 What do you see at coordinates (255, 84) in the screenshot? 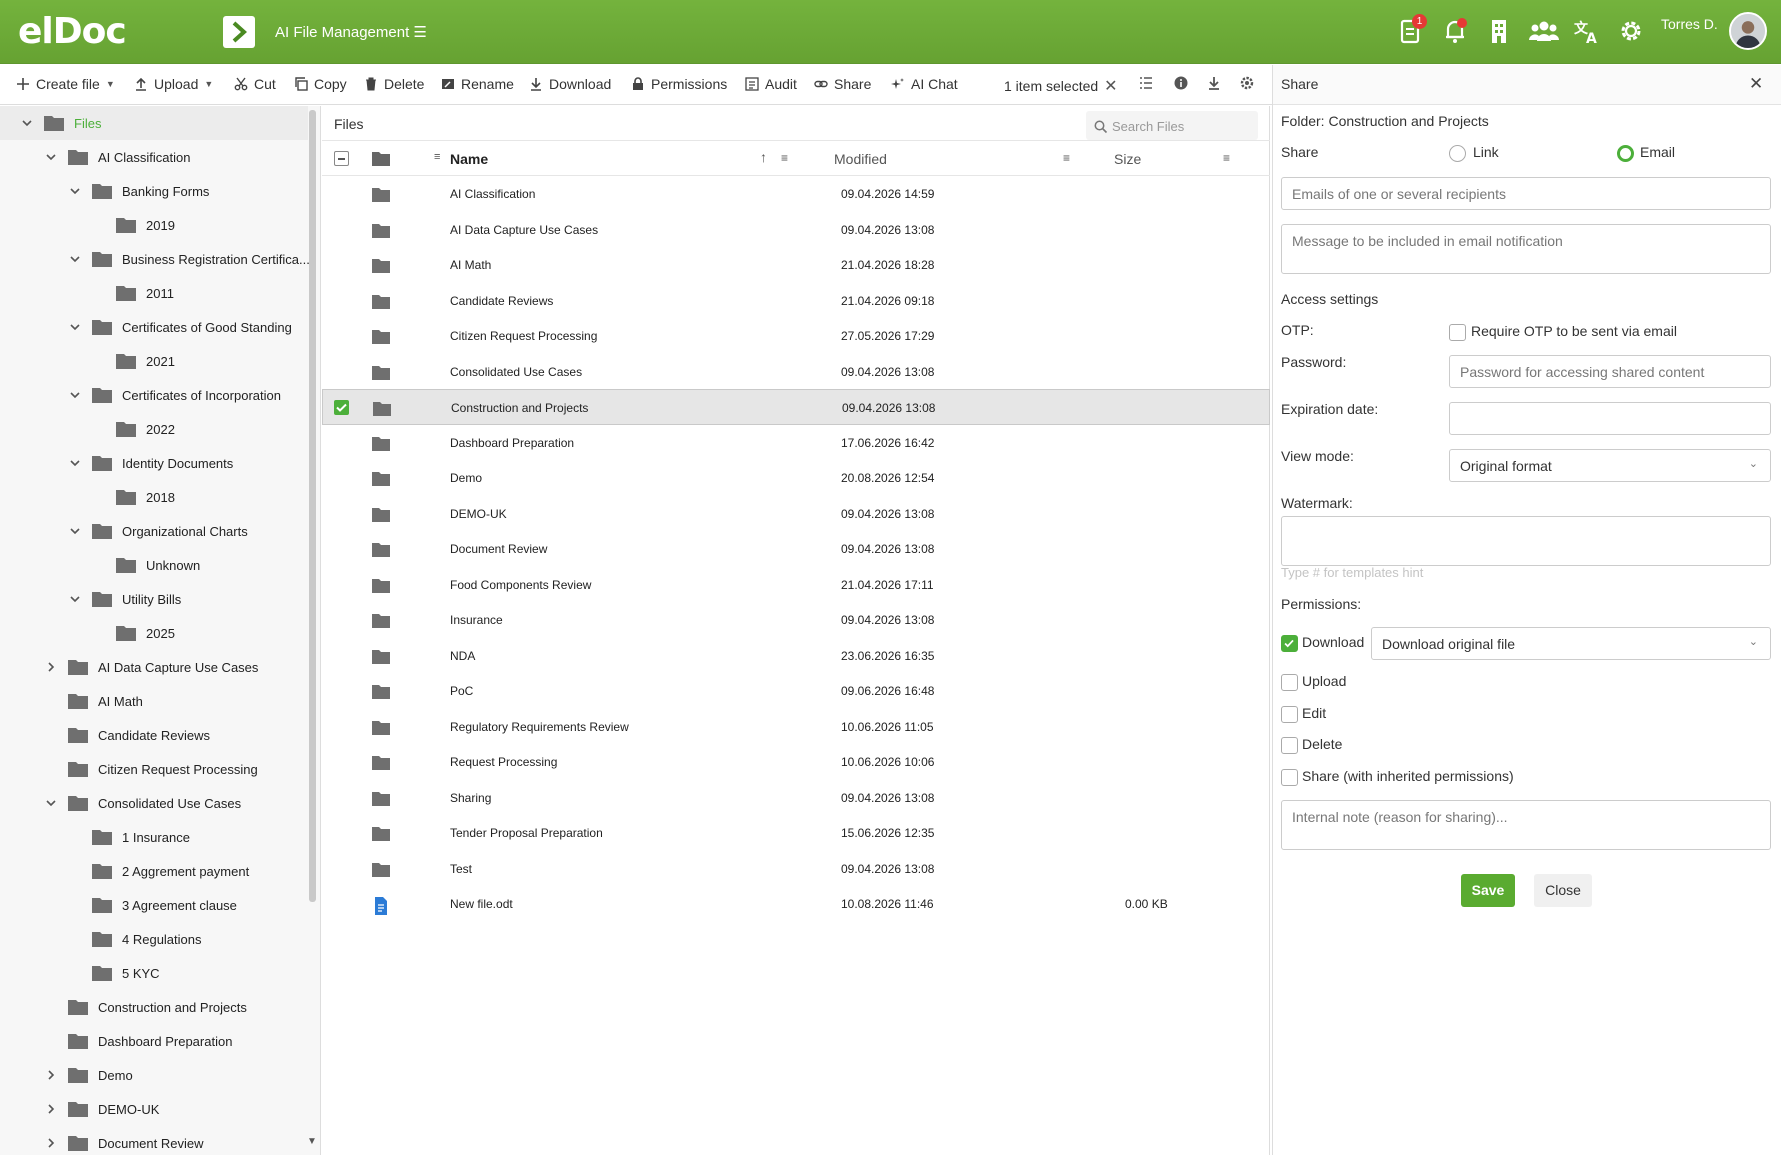
I see `cut-button: Cut` at bounding box center [255, 84].